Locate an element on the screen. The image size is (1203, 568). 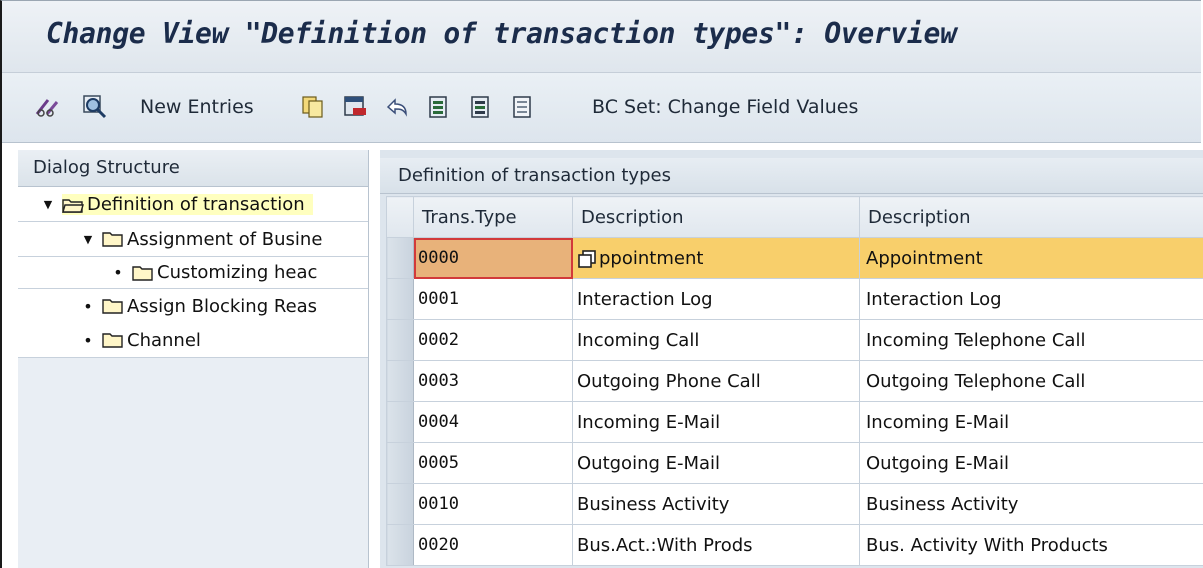
trans-type-cell: 0010 is located at coordinates (493, 504).